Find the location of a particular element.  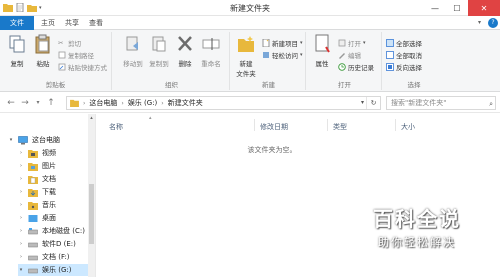

edit-button: 编辑 is located at coordinates (349, 55).